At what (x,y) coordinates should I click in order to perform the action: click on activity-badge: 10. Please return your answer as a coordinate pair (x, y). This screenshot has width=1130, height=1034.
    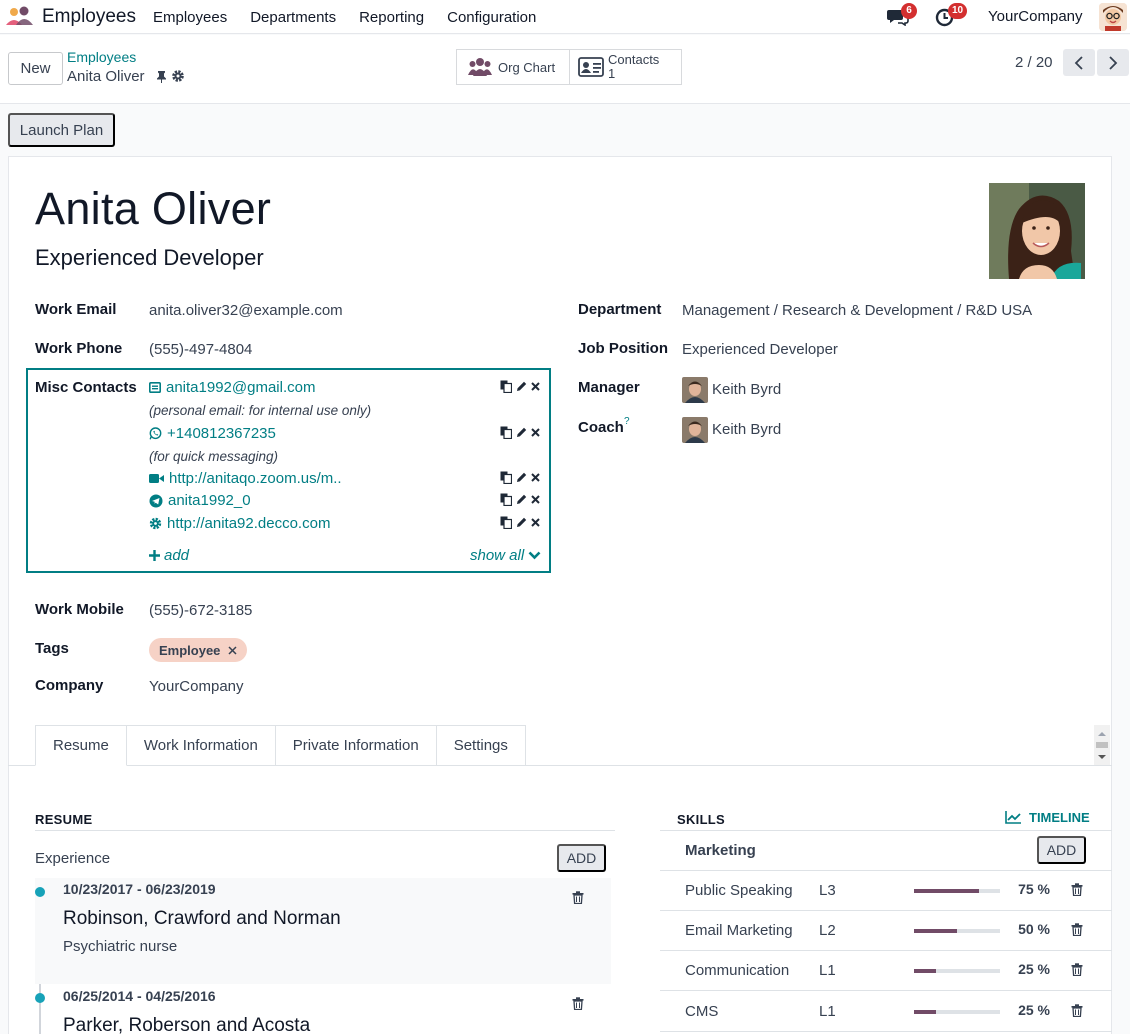
    Looking at the image, I should click on (958, 11).